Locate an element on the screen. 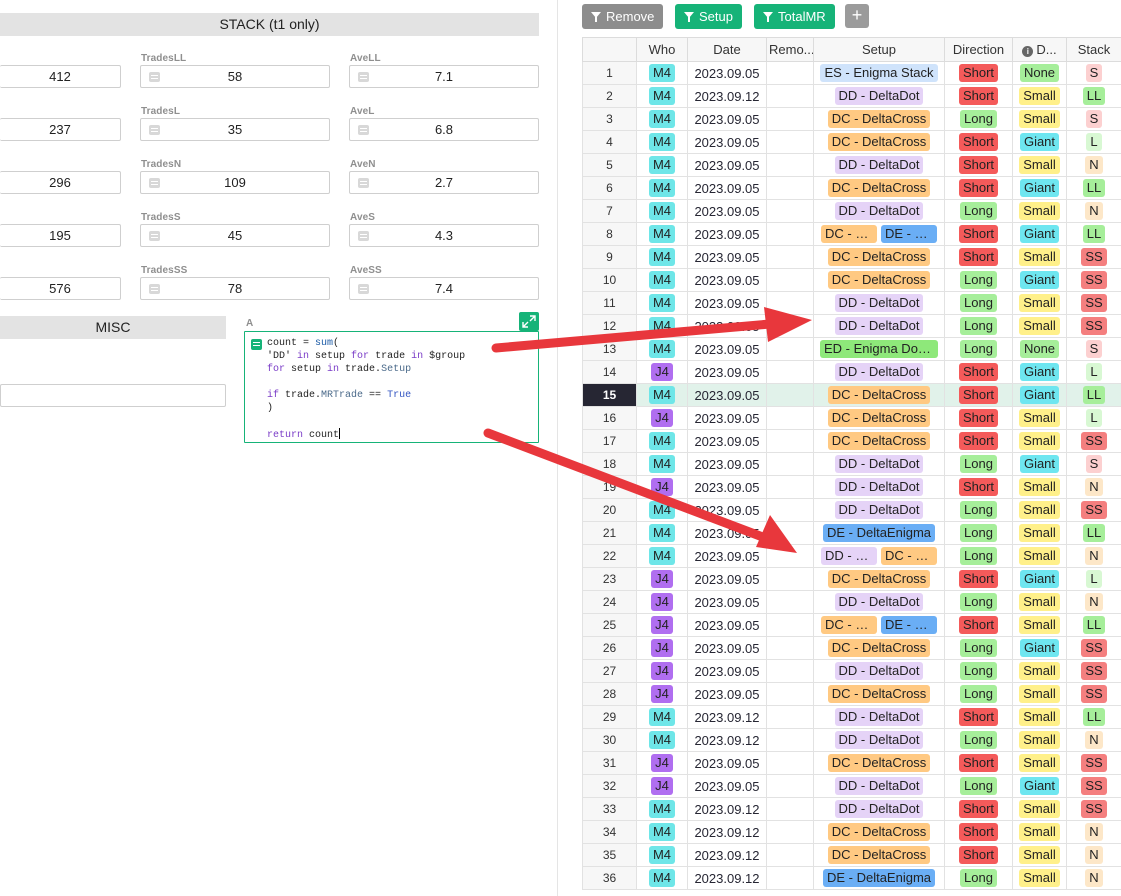  row-number: 11 is located at coordinates (609, 303).